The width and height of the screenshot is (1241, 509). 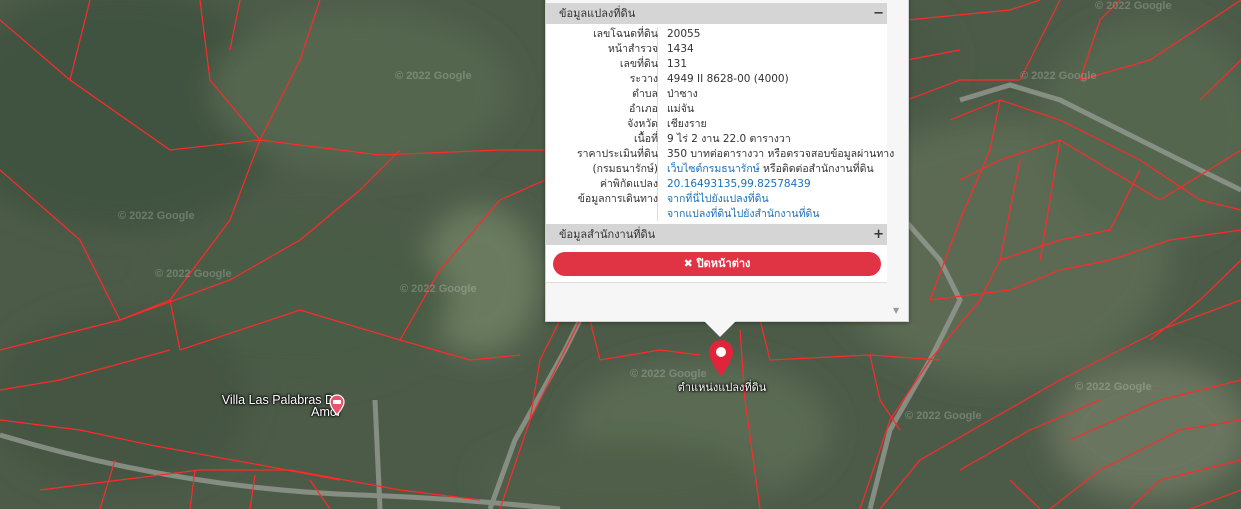 What do you see at coordinates (739, 184) in the screenshot?
I see `coordinates-link: 20.16493135,99.82578439` at bounding box center [739, 184].